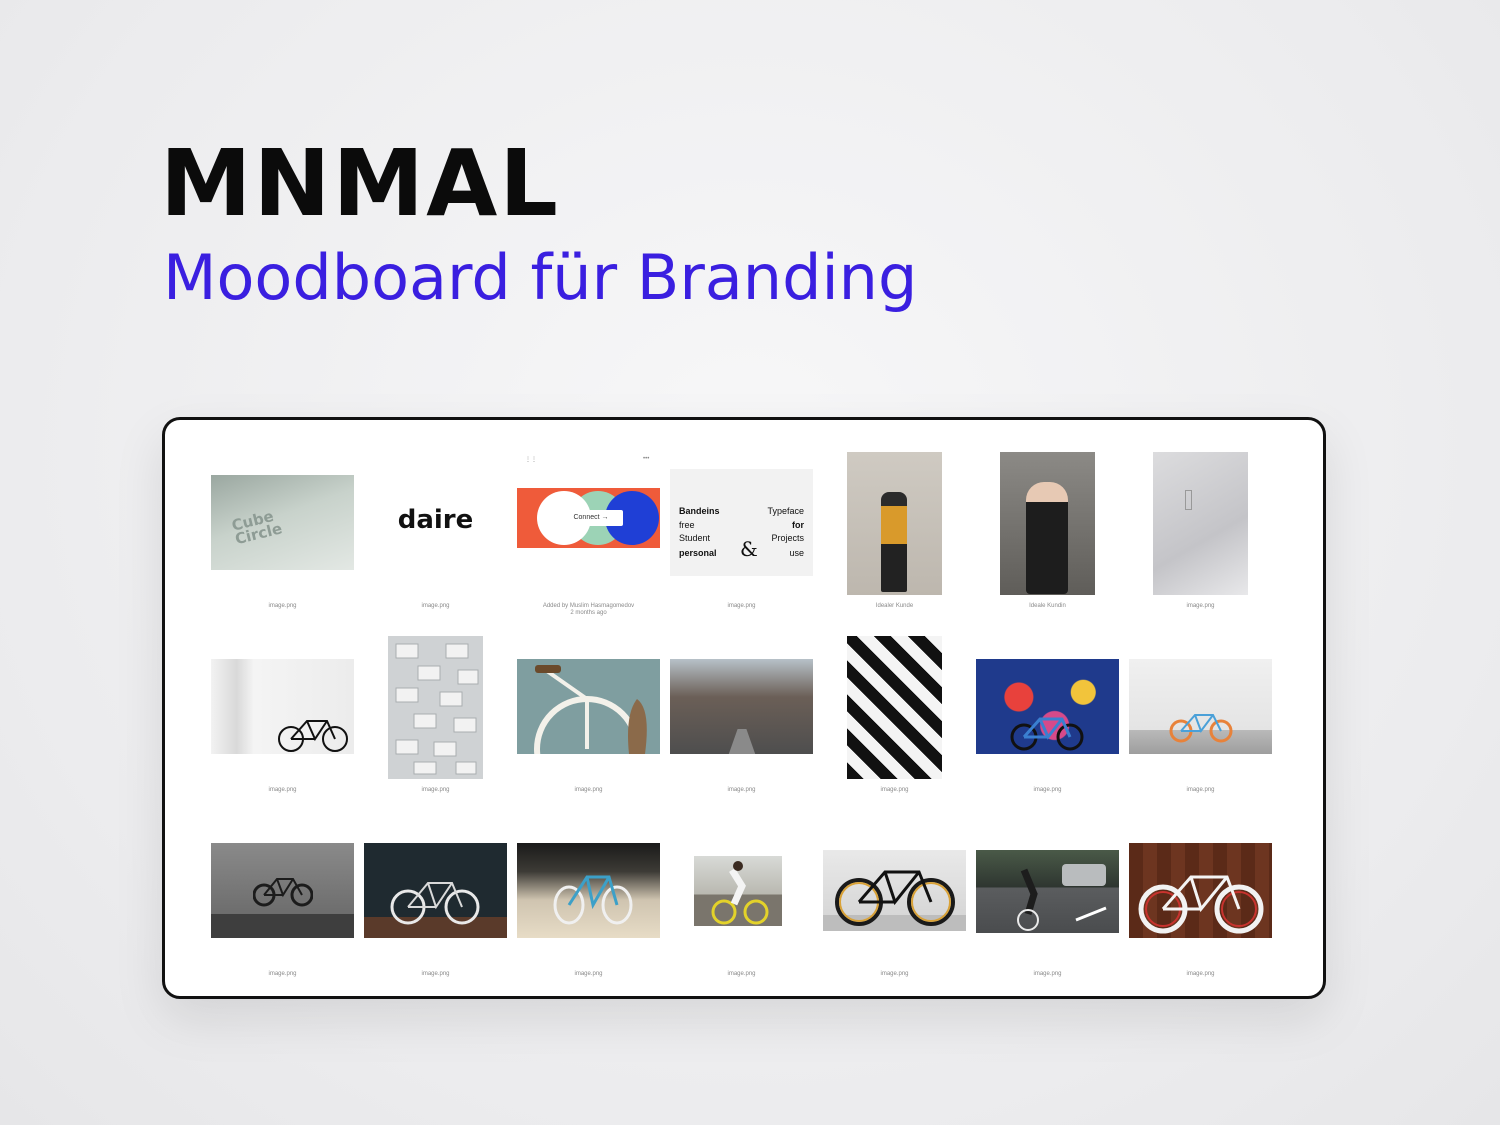  I want to click on drag-handle-icon: ⋮⋮, so click(531, 459).